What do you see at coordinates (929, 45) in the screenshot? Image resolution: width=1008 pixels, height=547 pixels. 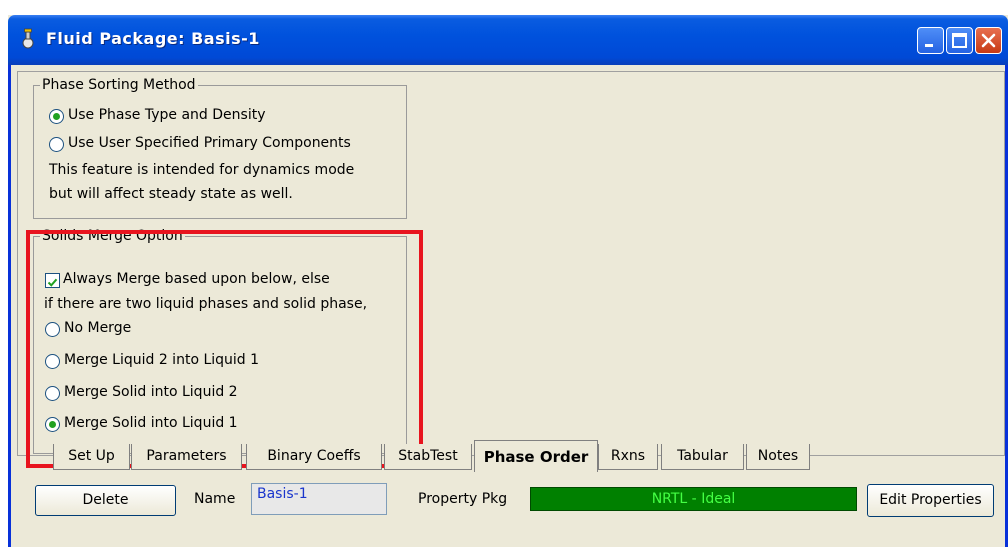 I see `minimize-icon` at bounding box center [929, 45].